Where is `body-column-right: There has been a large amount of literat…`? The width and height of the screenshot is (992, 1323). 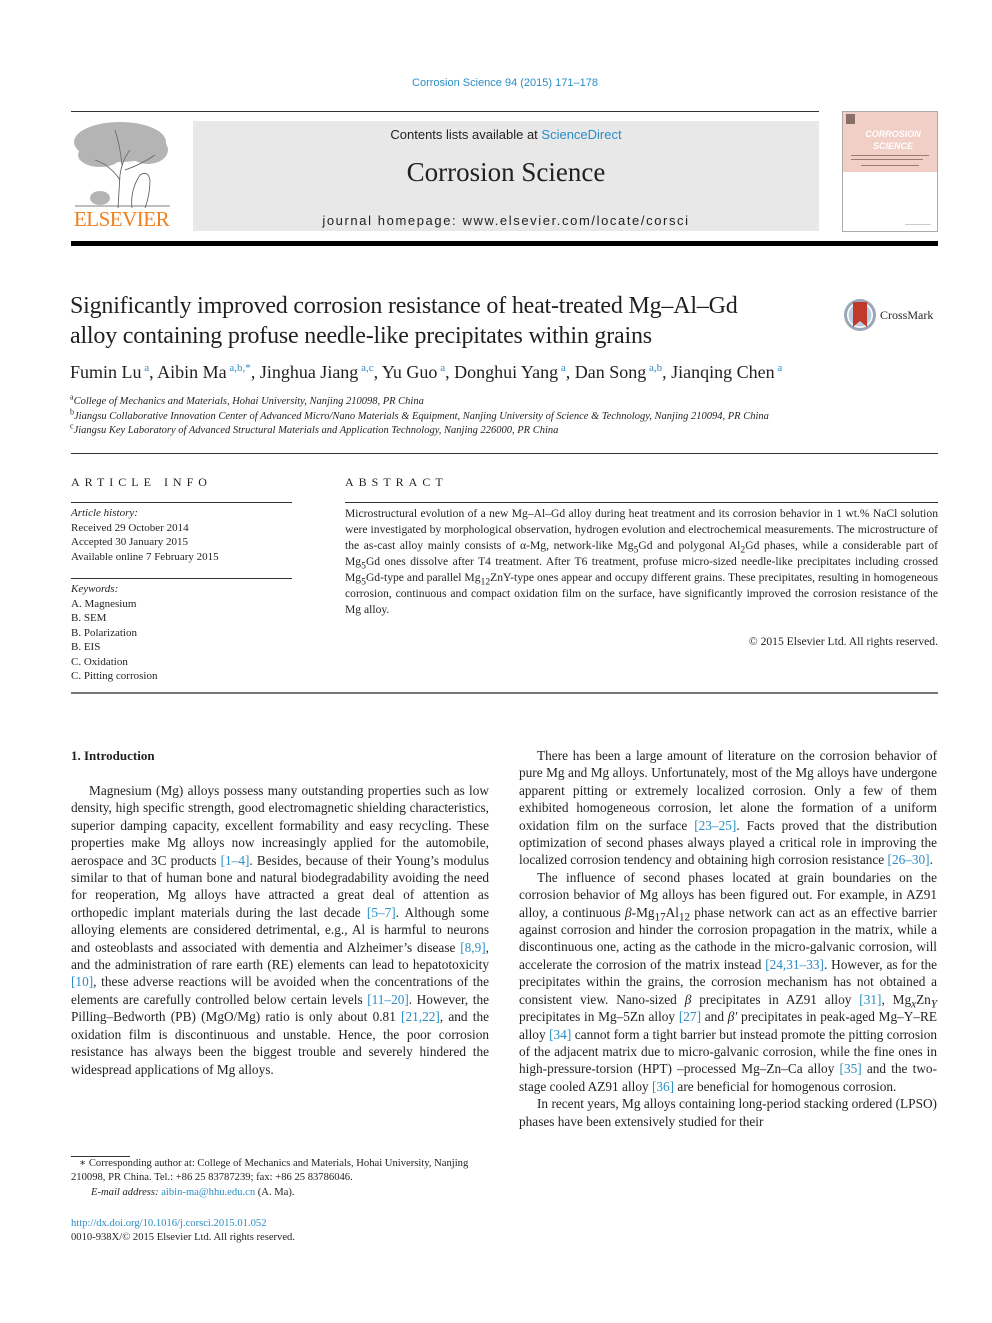
body-column-right: There has been a large amount of literat… is located at coordinates (728, 938).